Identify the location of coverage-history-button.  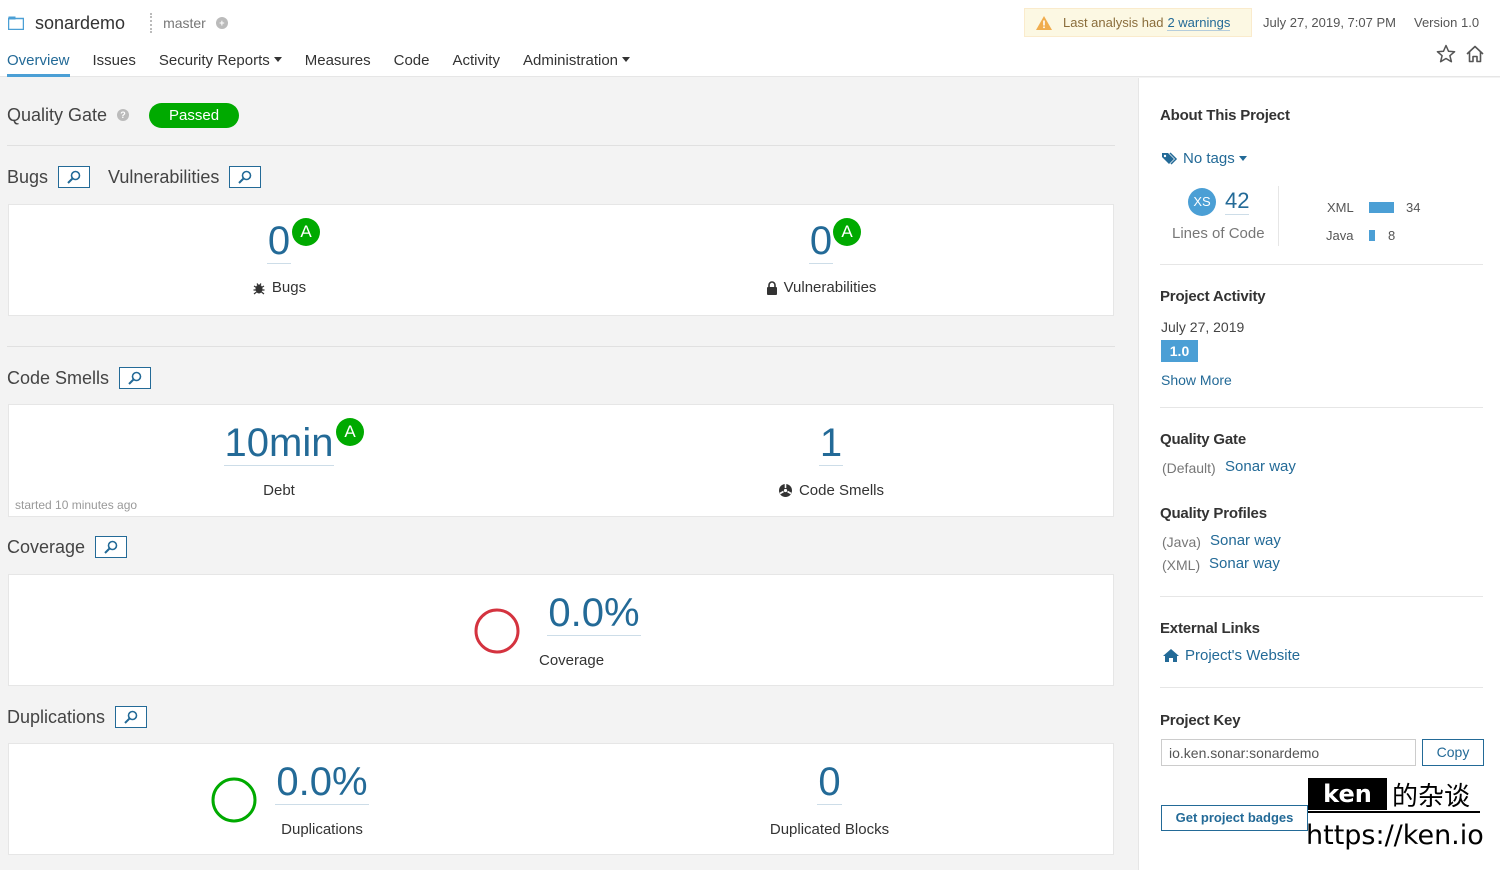
(111, 547).